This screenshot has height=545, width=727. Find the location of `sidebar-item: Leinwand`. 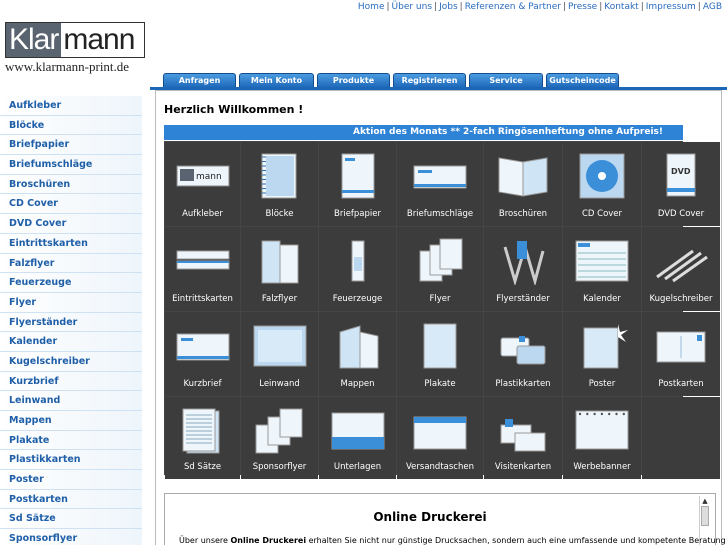

sidebar-item: Leinwand is located at coordinates (71, 401).